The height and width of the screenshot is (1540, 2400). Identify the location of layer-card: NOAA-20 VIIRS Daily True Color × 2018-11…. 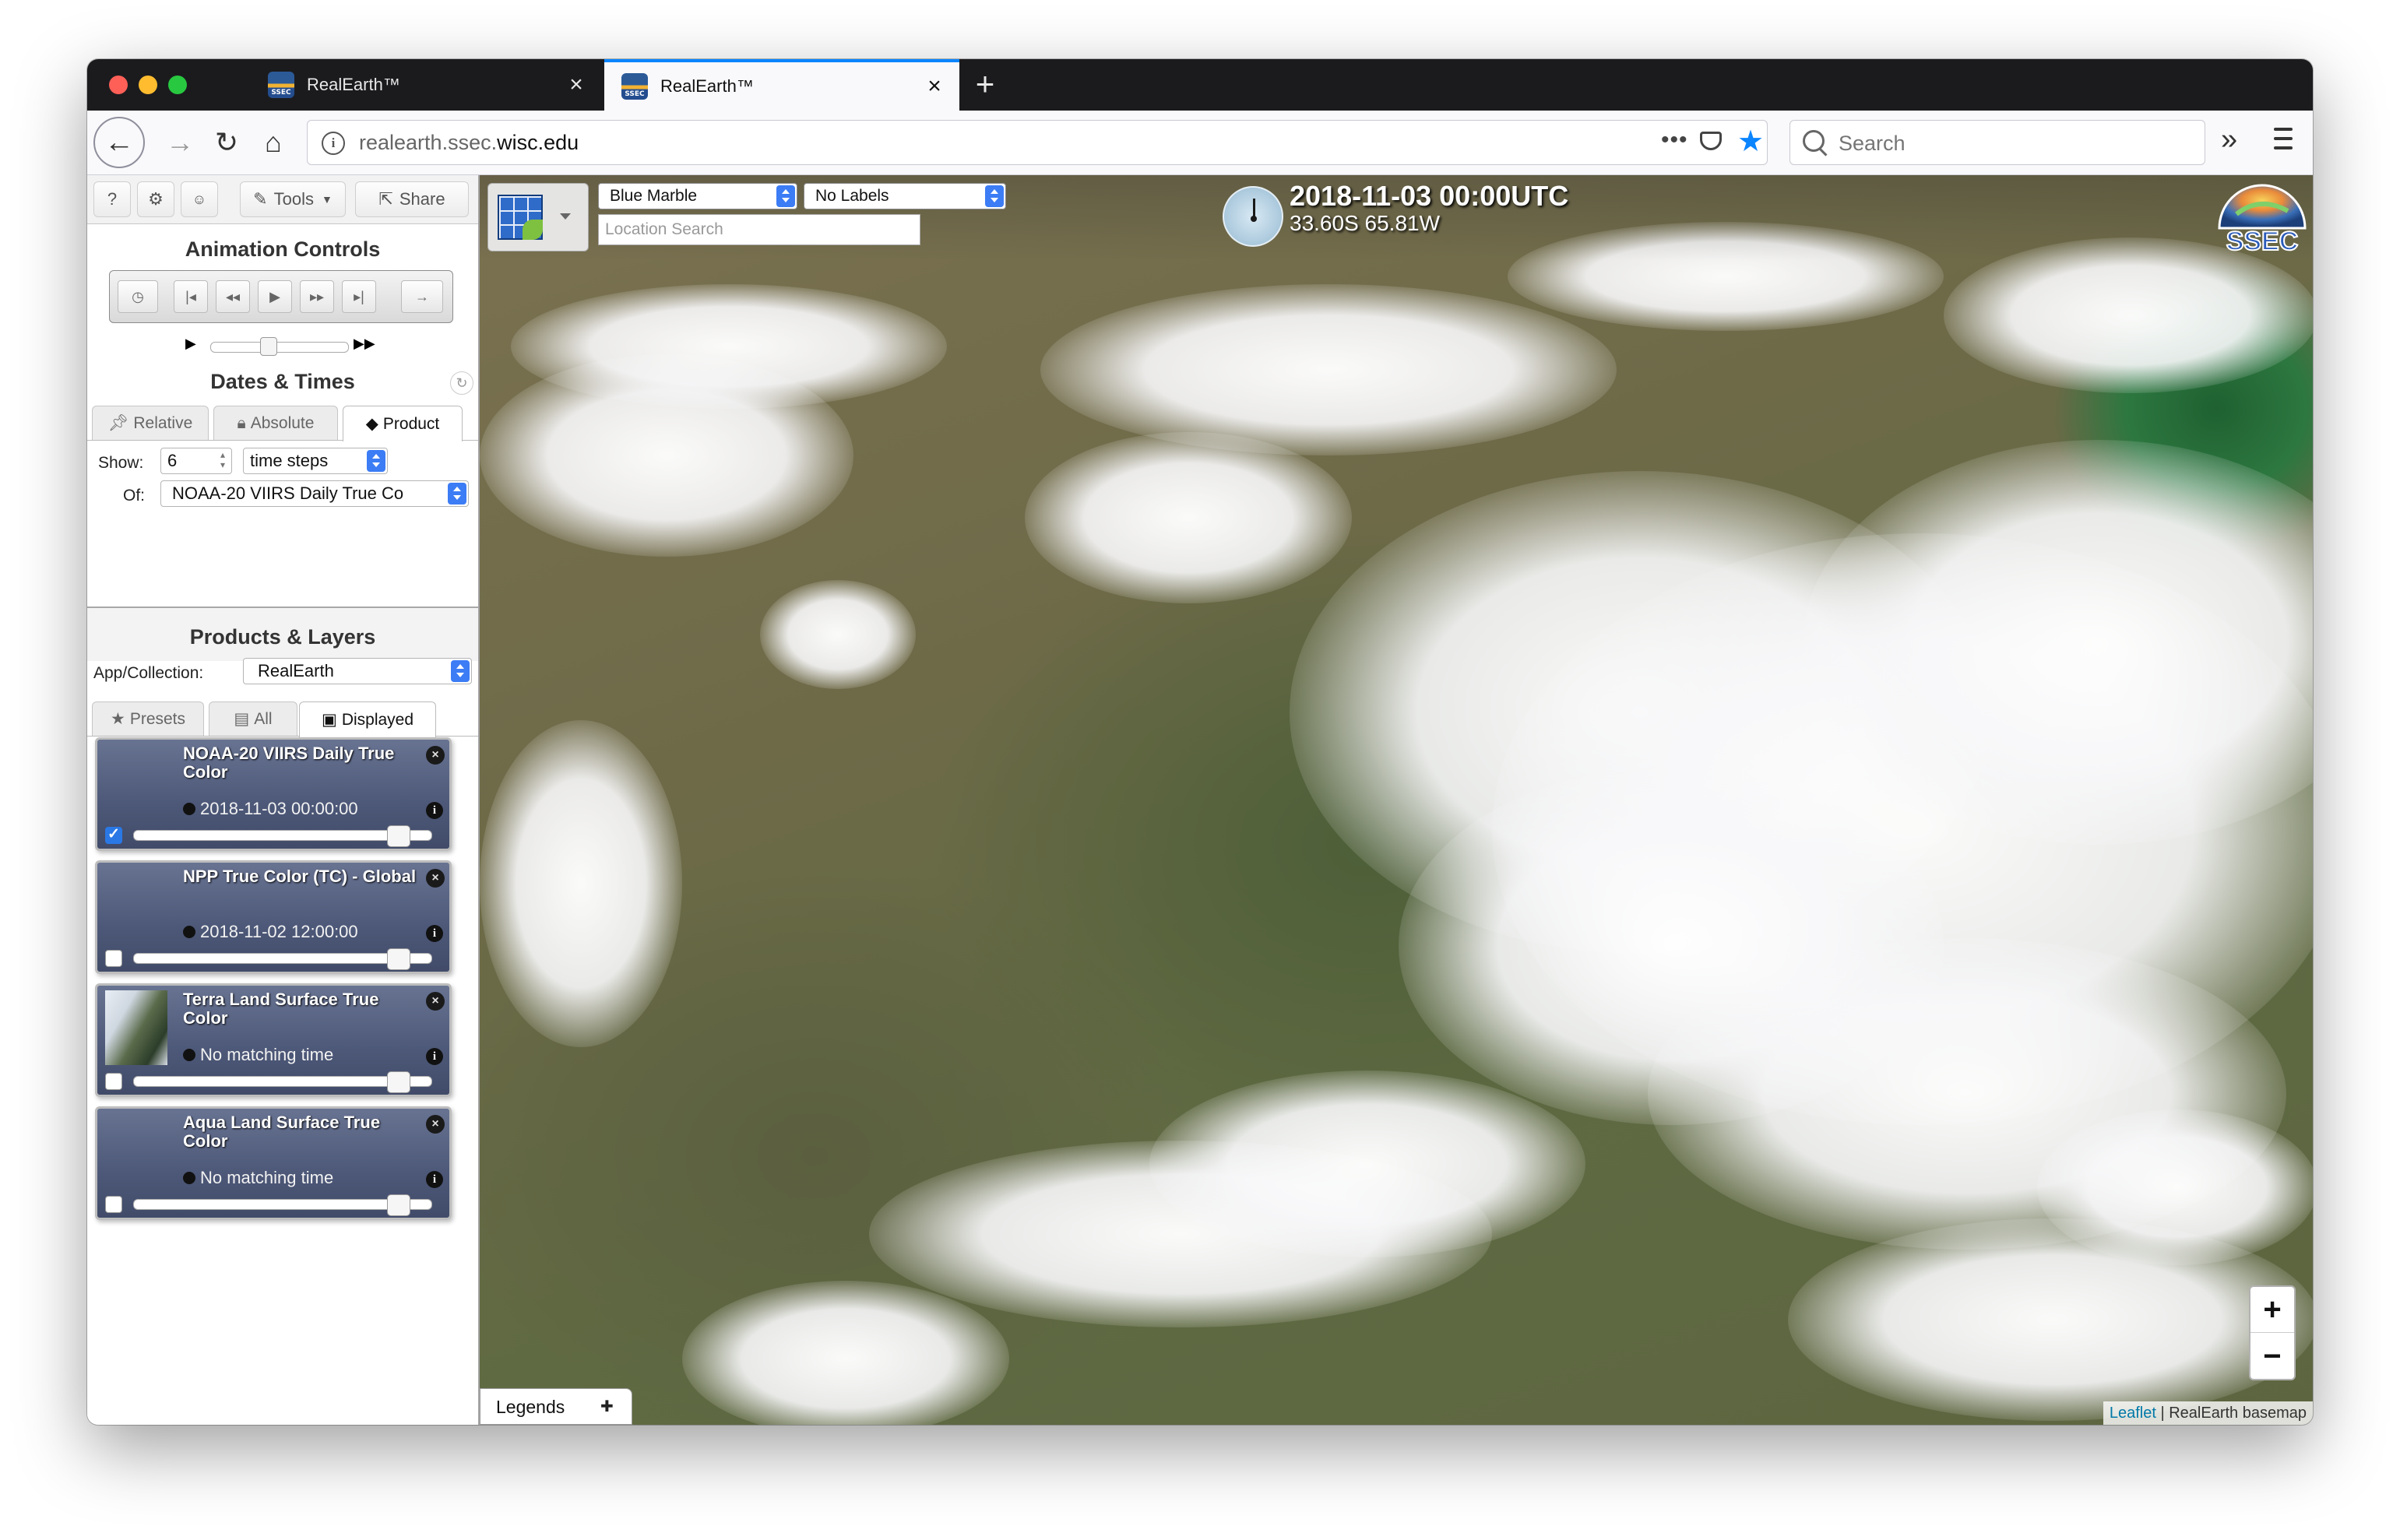
(273, 794).